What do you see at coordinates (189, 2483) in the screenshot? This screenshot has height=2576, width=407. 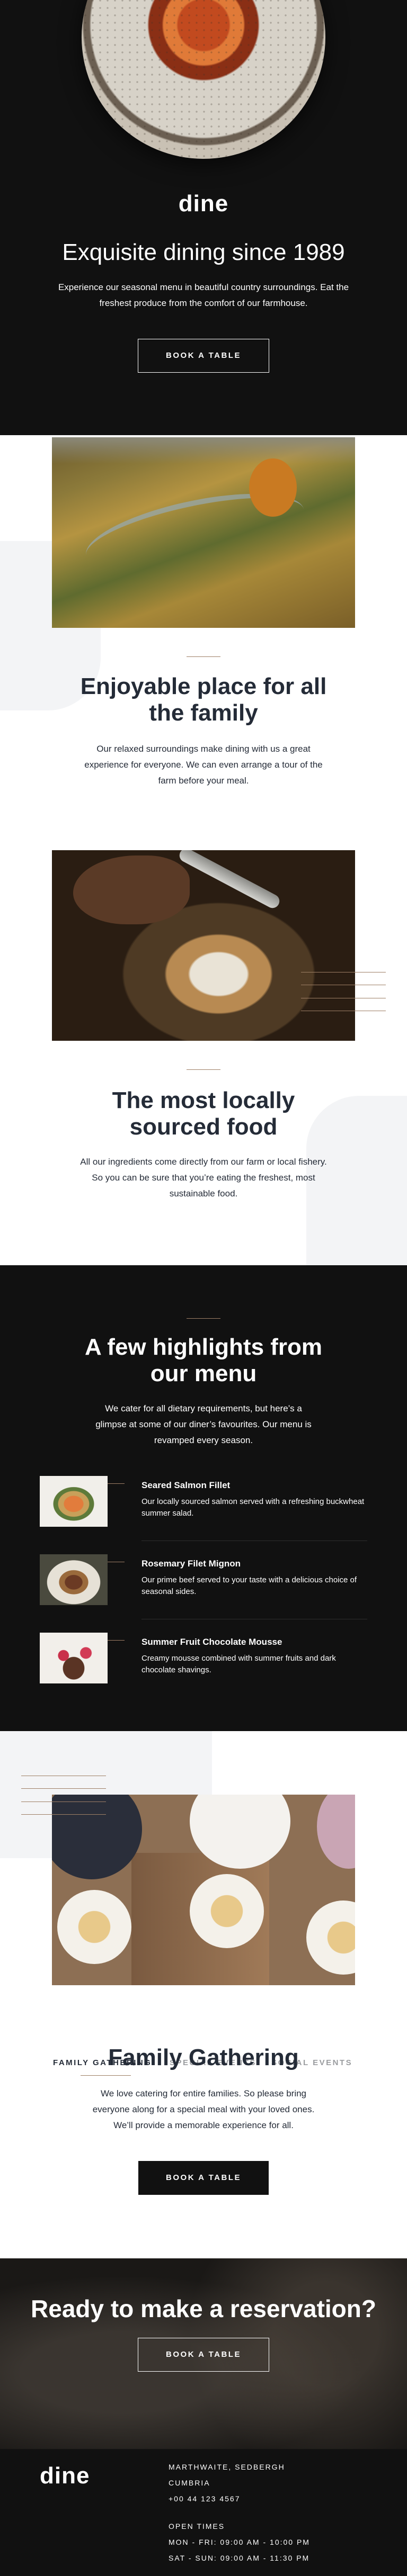 I see `address-line: CUMBRIA` at bounding box center [189, 2483].